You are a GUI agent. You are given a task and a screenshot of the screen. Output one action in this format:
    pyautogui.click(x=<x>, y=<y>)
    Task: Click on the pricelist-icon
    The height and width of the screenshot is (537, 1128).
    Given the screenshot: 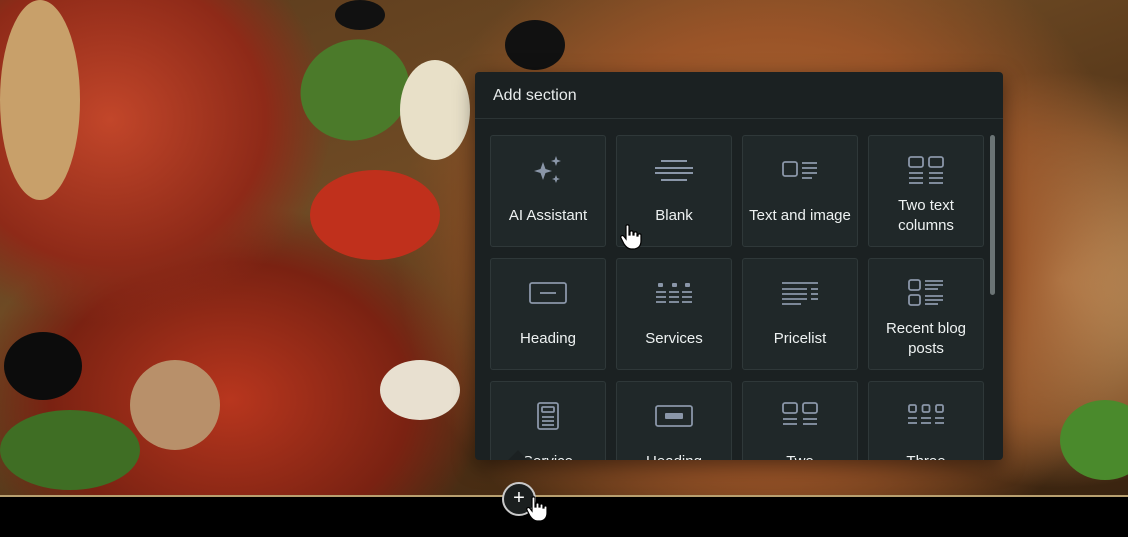 What is the action you would take?
    pyautogui.click(x=800, y=293)
    